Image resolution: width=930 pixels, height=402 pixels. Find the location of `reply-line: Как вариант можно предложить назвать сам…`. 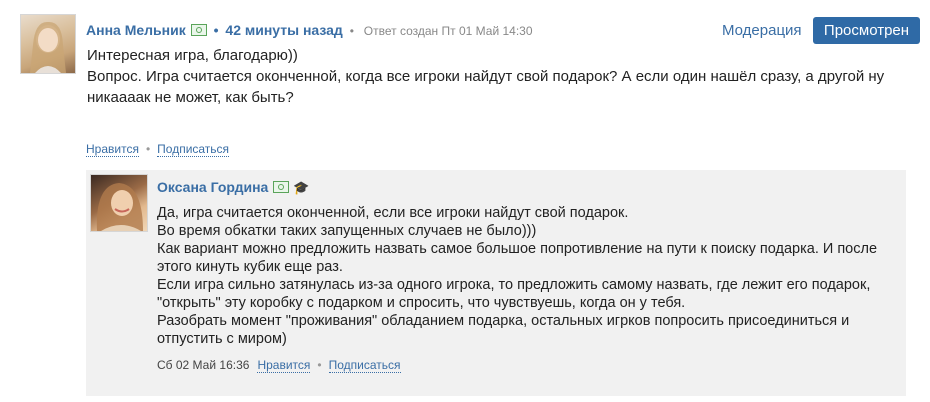

reply-line: Как вариант можно предложить назвать сам… is located at coordinates (517, 258).